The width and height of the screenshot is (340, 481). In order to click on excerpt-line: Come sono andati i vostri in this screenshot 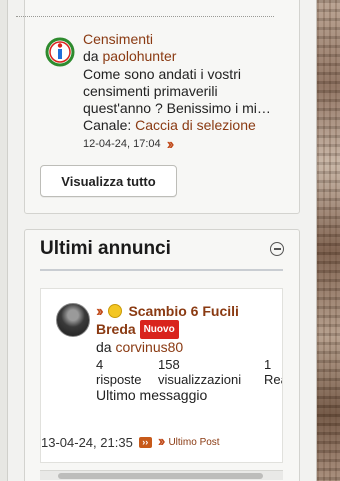, I will do `click(162, 74)`.